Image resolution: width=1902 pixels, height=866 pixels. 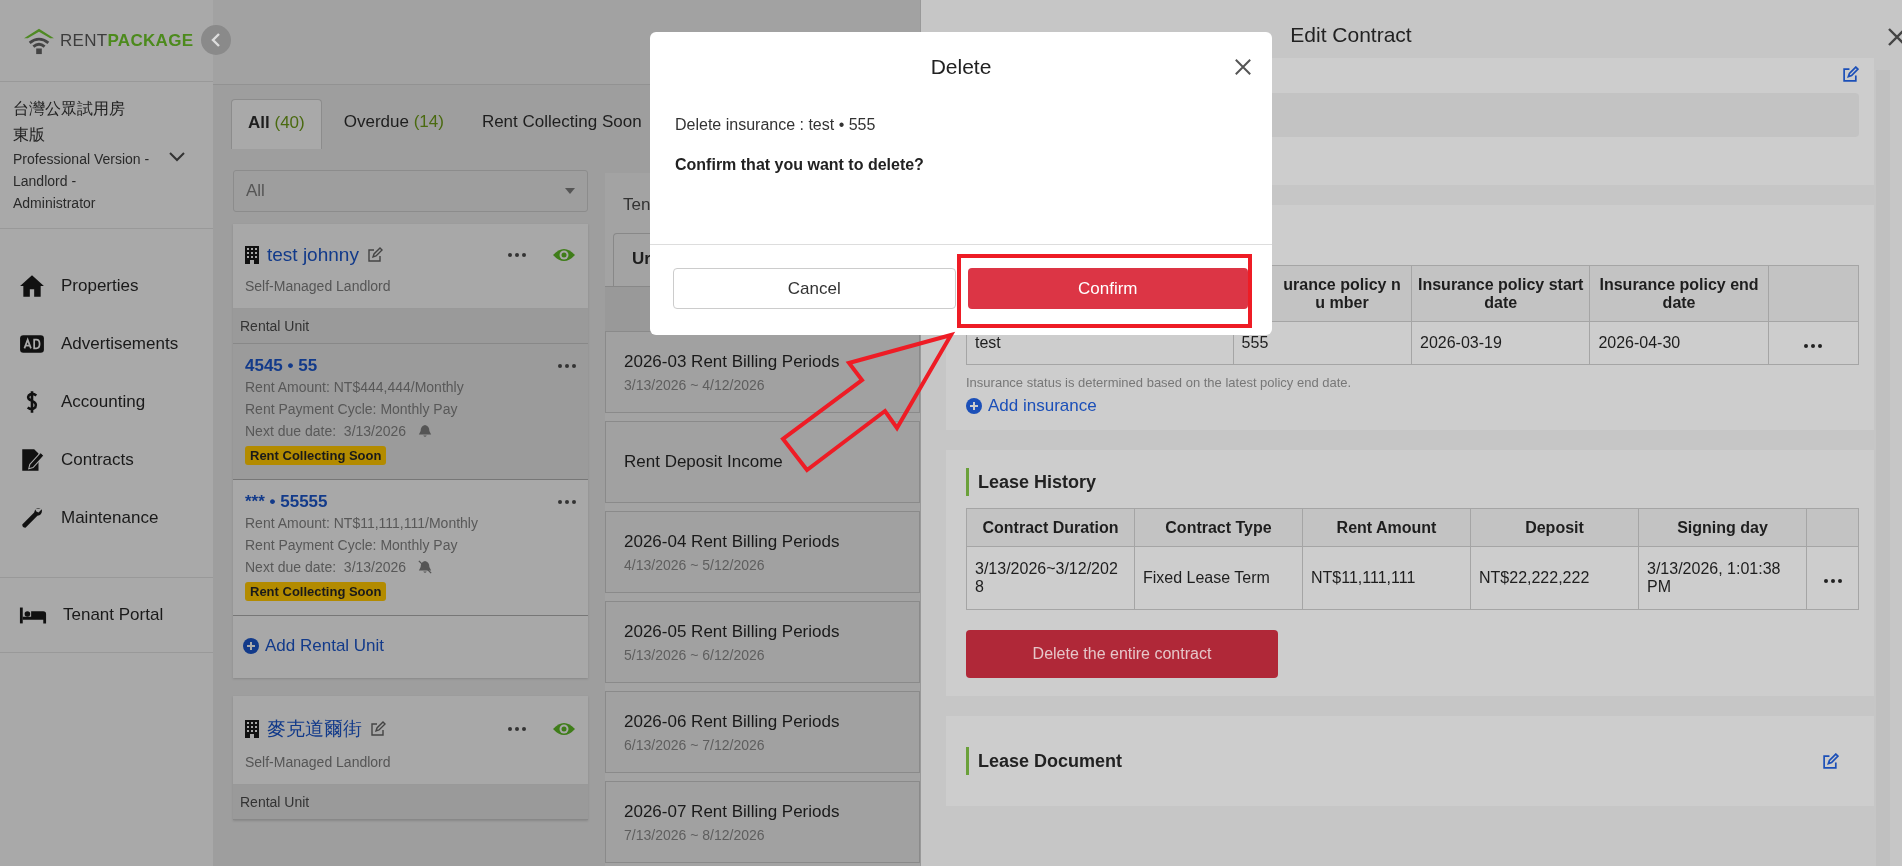 I want to click on nav-item: Contracts, so click(x=106, y=460).